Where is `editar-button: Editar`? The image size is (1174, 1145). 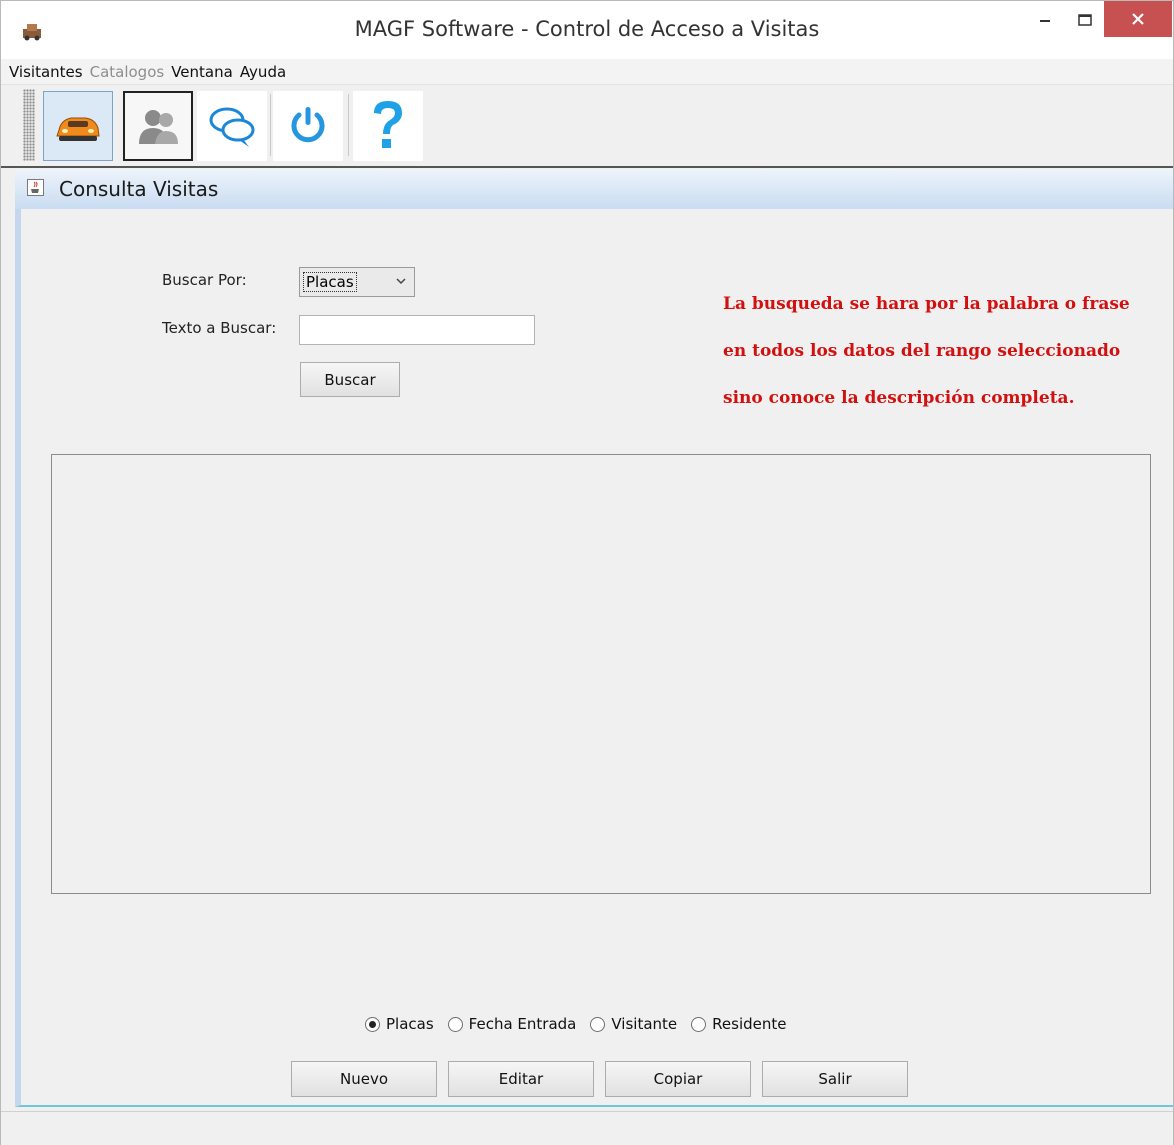
editar-button: Editar is located at coordinates (521, 1079).